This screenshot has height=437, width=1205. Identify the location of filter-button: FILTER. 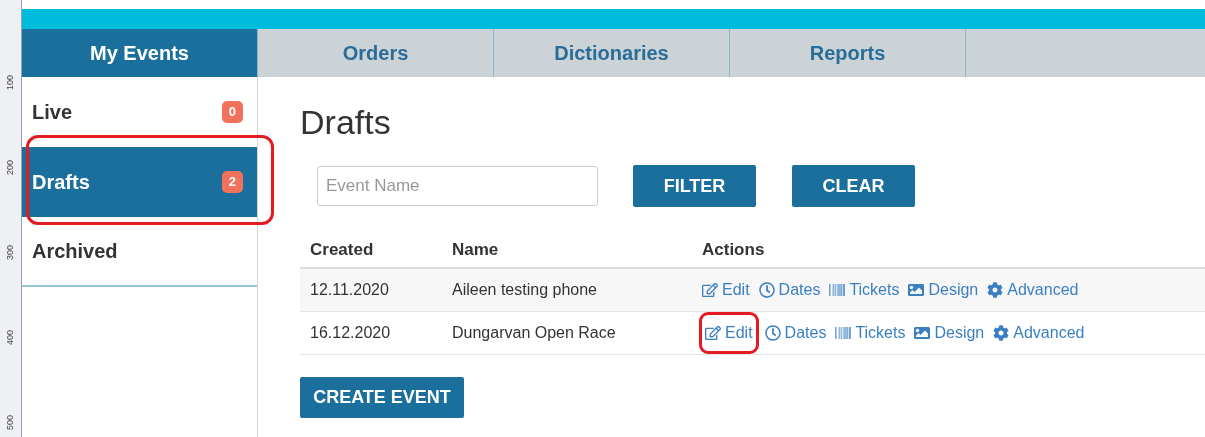
(694, 186).